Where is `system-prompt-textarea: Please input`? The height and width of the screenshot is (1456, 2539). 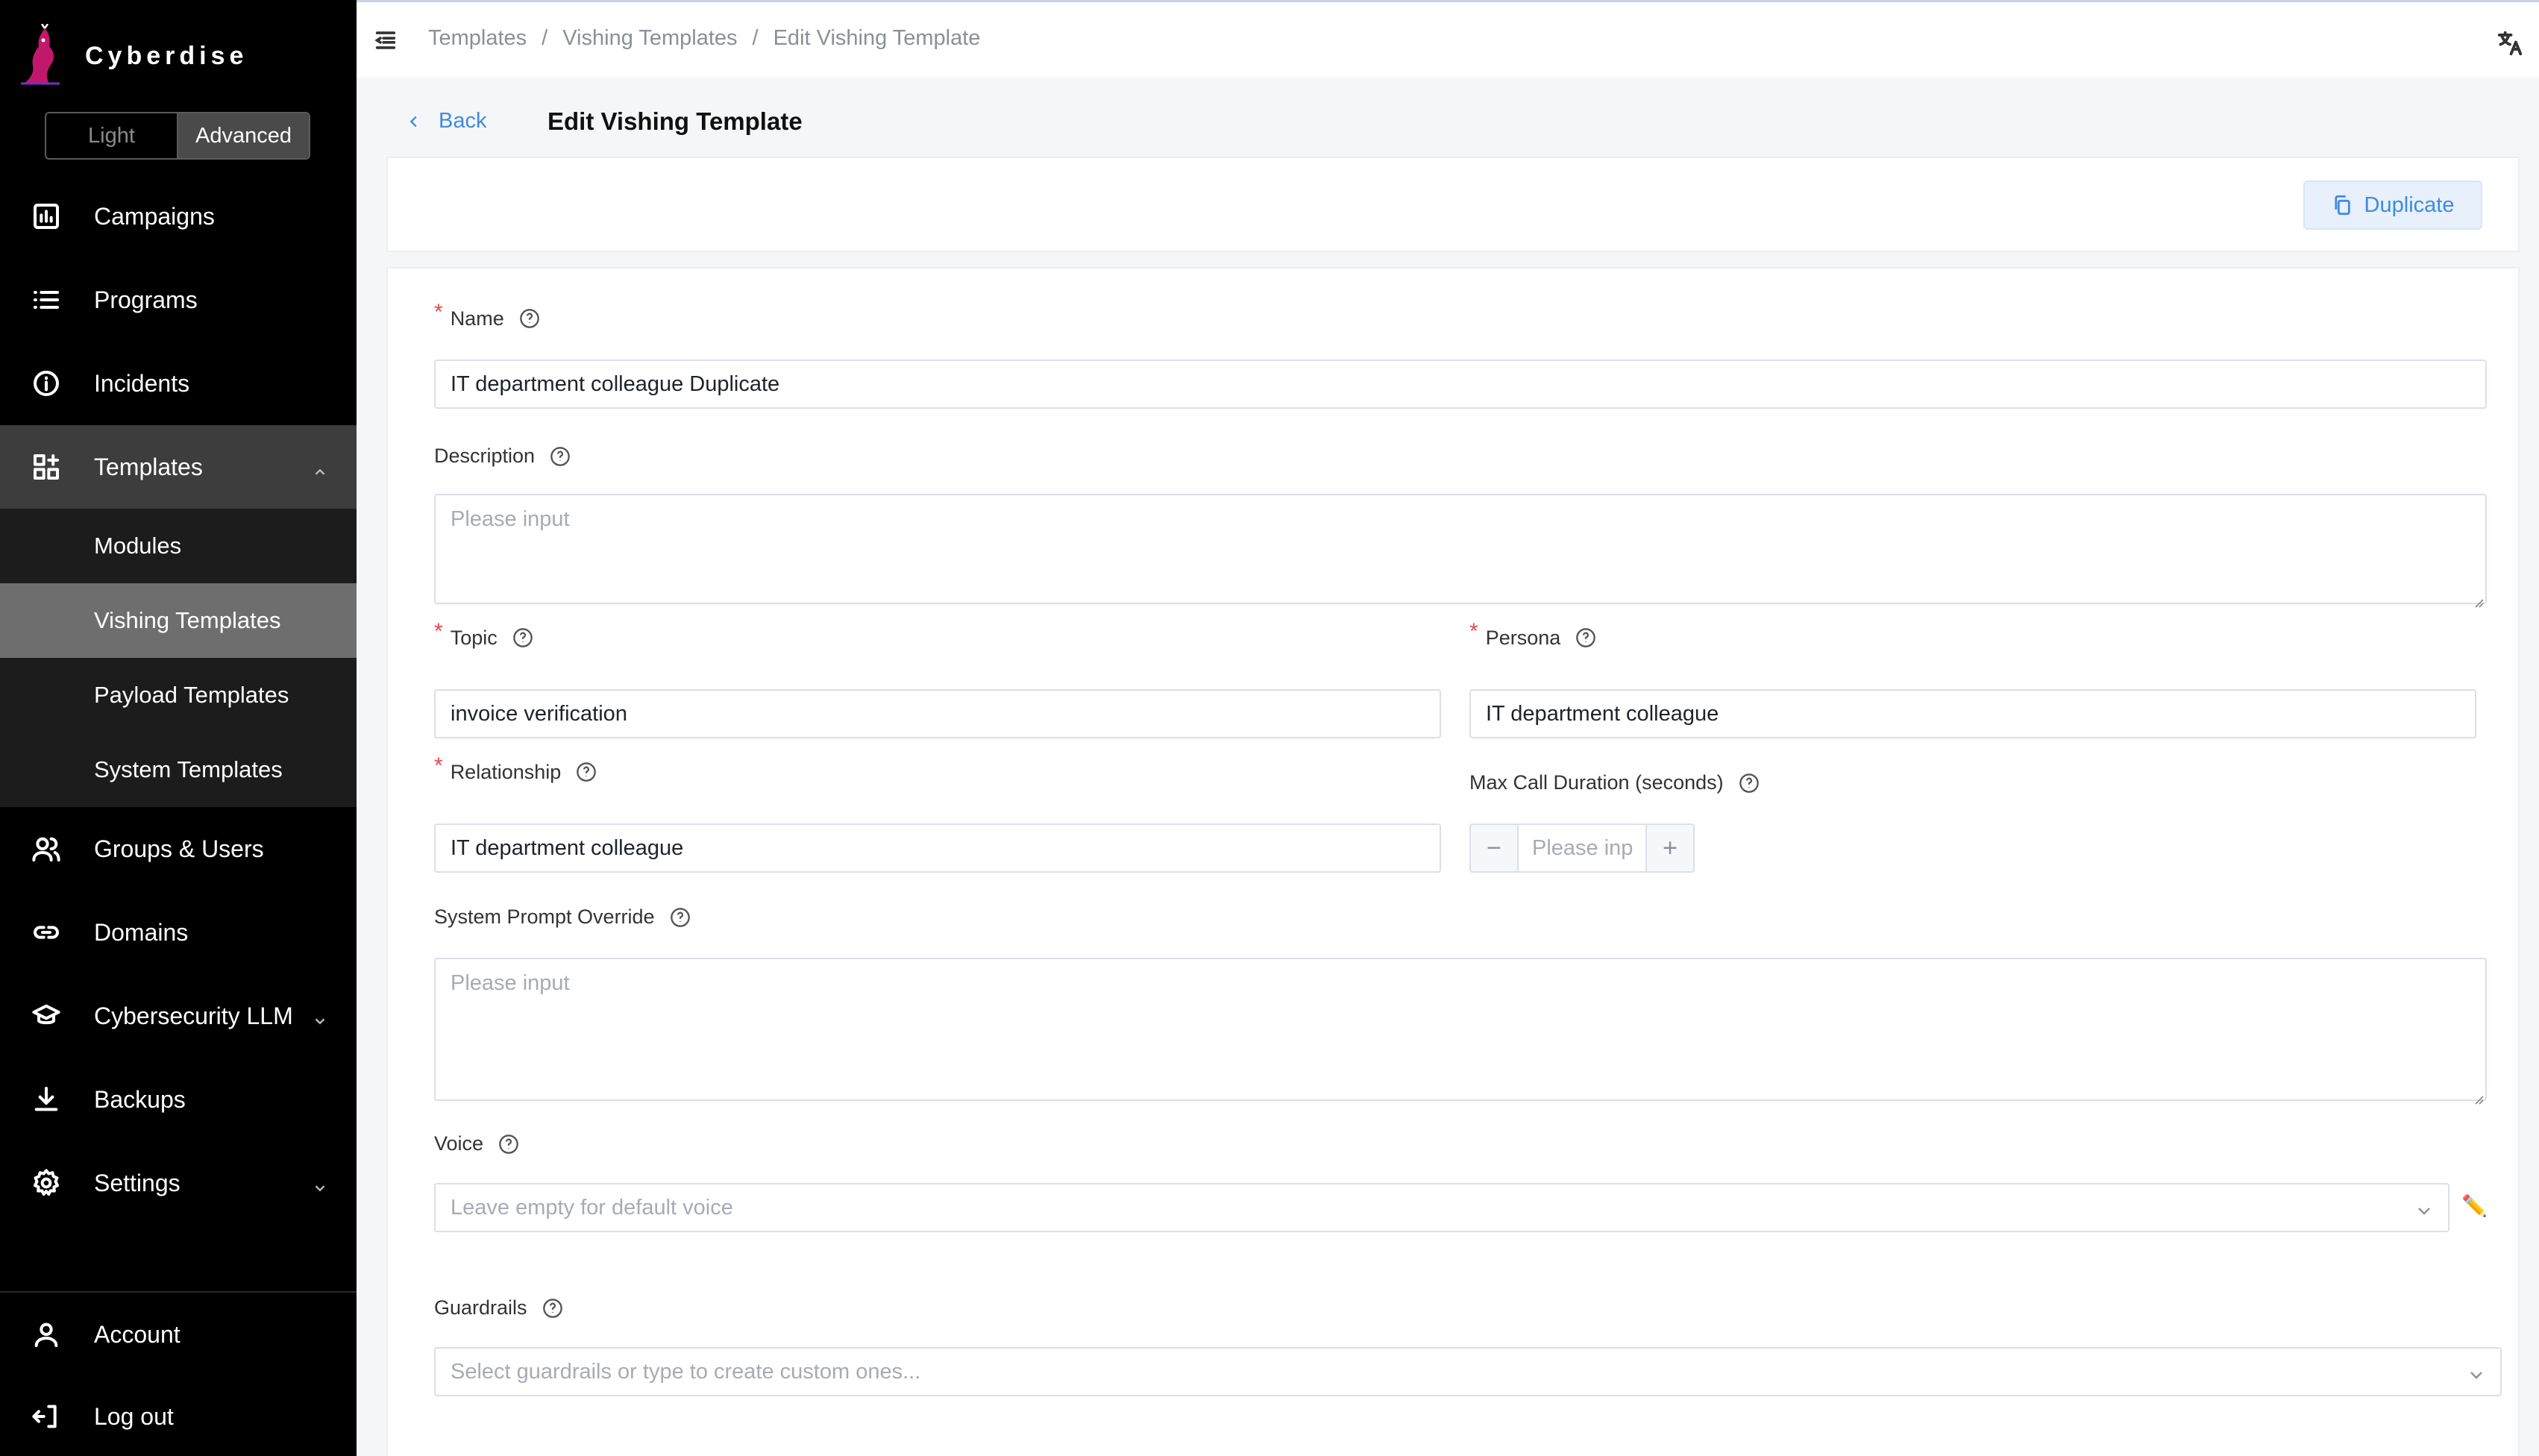
system-prompt-textarea: Please input is located at coordinates (1460, 1031).